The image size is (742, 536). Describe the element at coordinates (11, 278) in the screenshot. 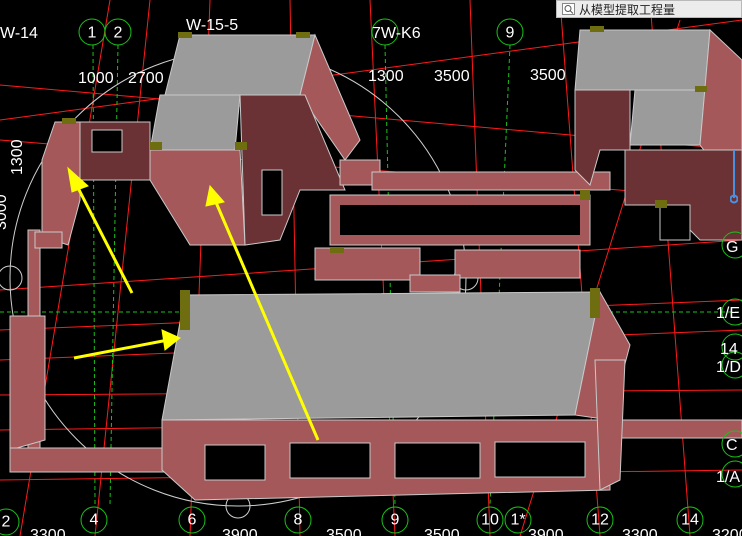

I see `orbit-handle-left` at that location.